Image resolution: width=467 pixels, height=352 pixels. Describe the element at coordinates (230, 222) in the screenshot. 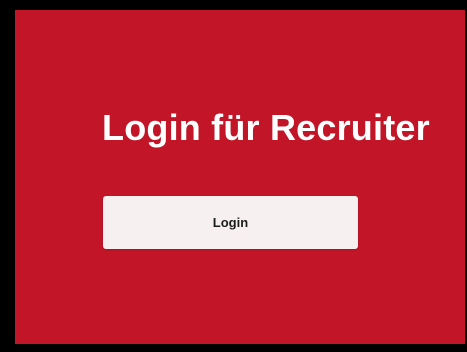

I see `login-button: Login` at that location.